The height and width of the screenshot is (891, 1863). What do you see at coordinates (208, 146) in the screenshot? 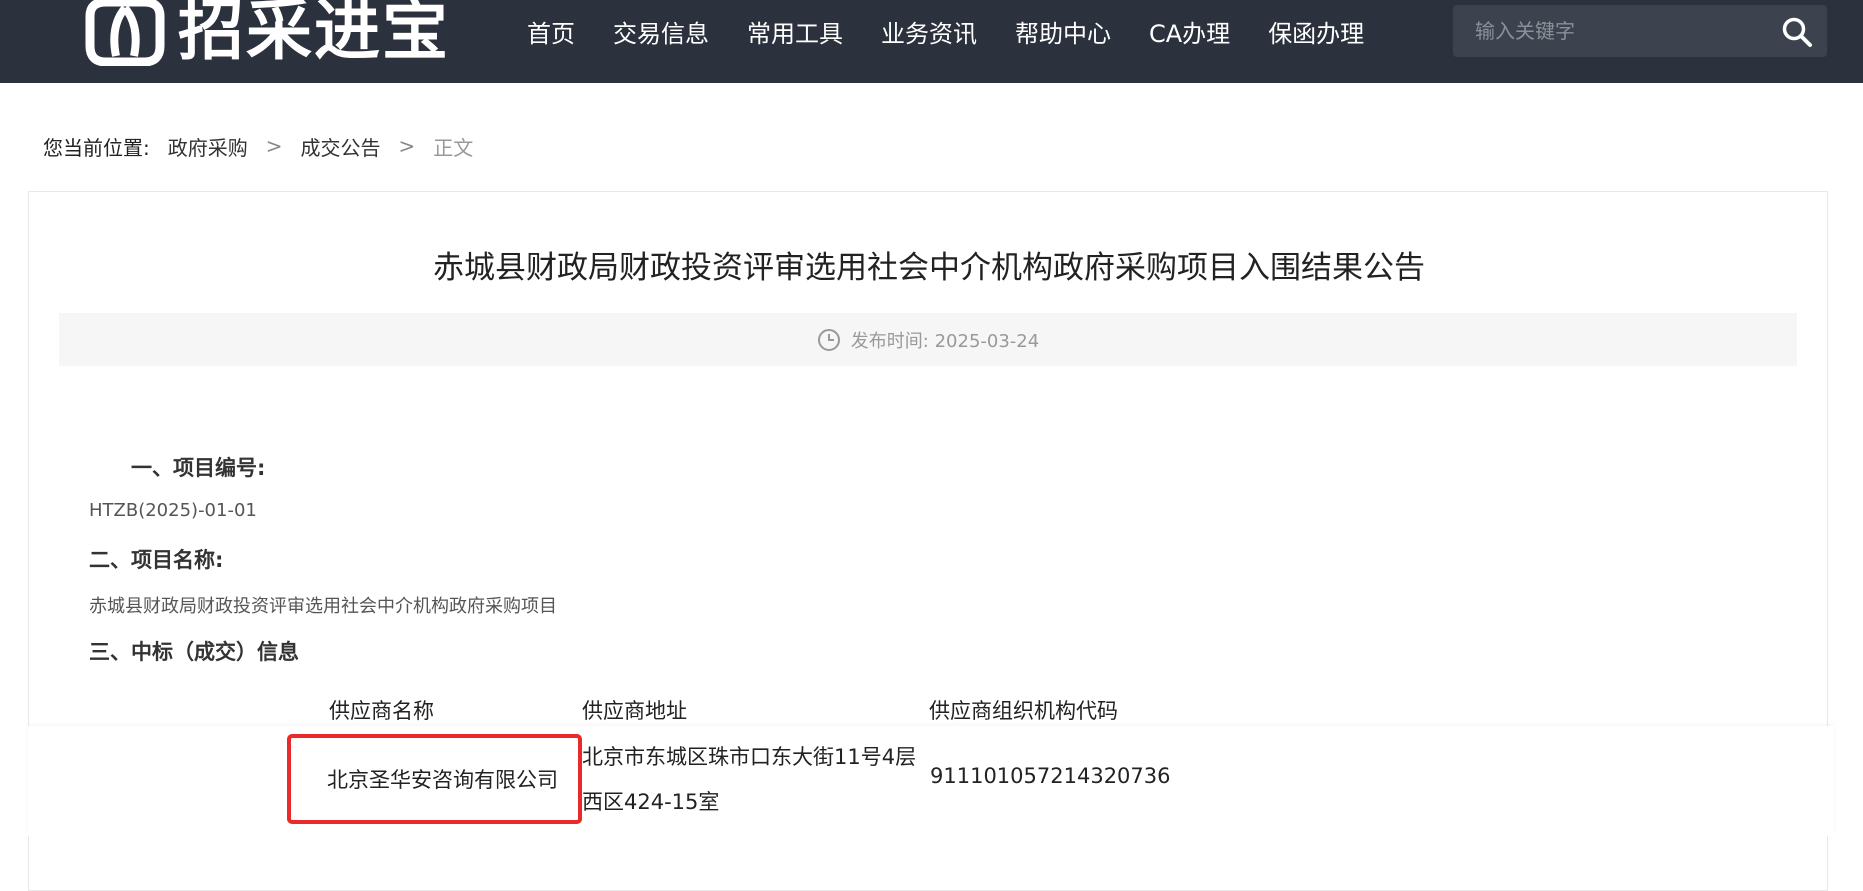
I see `breadcrumb-gov-procurement: 政府采购` at bounding box center [208, 146].